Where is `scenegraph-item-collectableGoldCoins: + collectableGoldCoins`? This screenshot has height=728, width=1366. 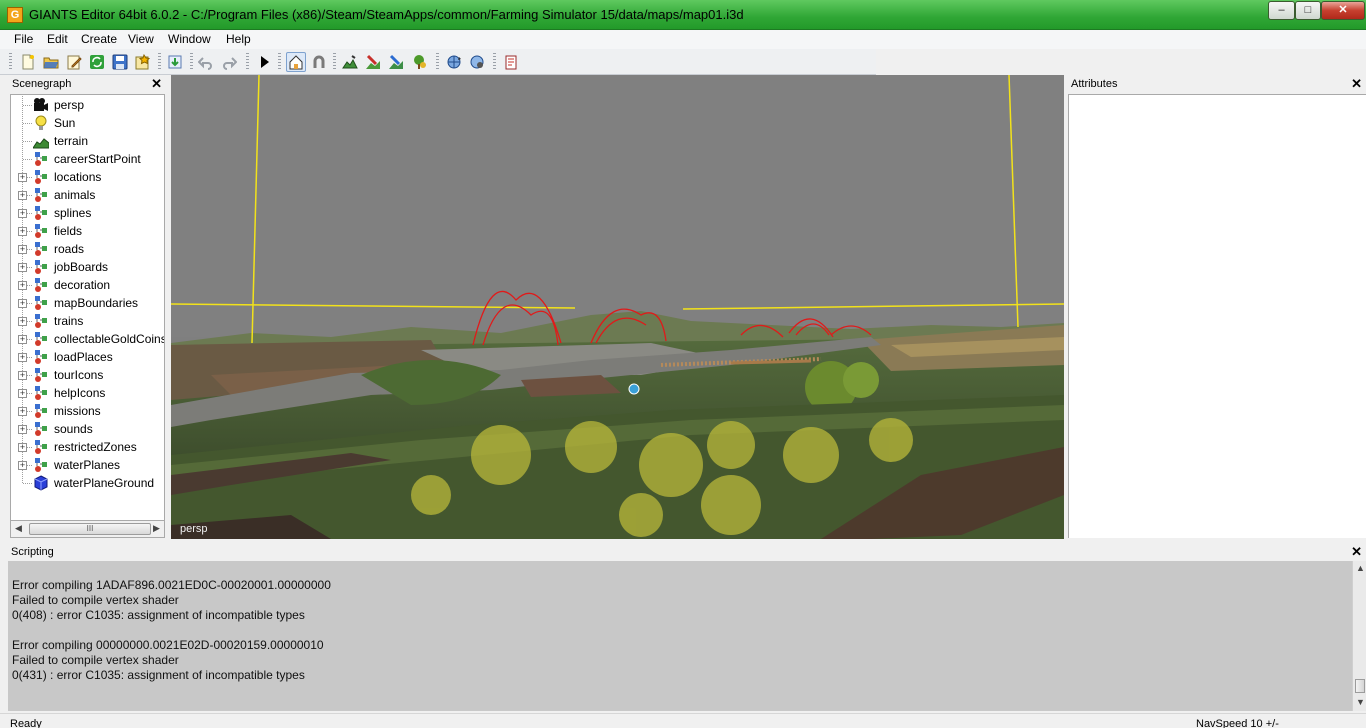 scenegraph-item-collectableGoldCoins: + collectableGoldCoins is located at coordinates (87, 339).